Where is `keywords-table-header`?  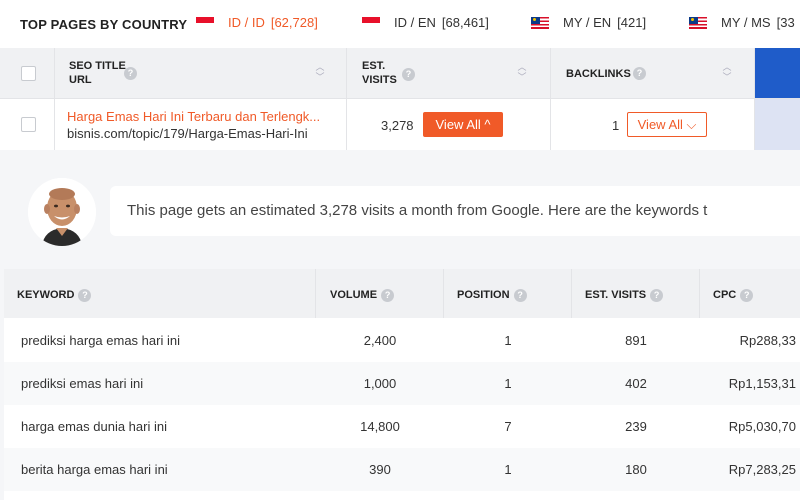 keywords-table-header is located at coordinates (402, 293).